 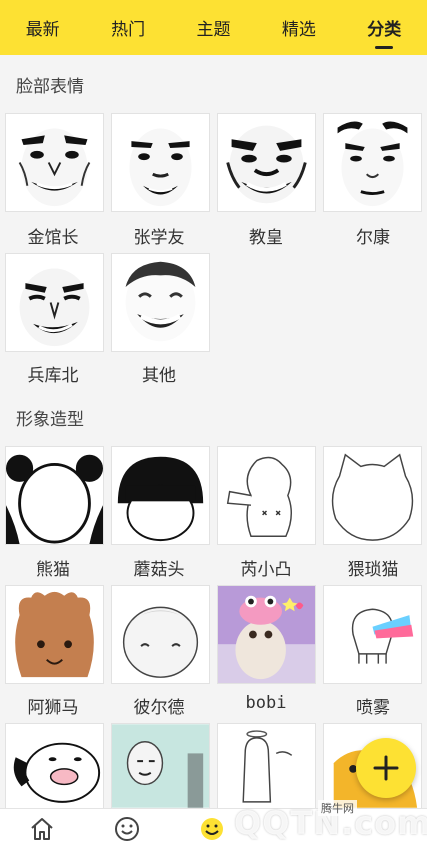 I want to click on image-tile-alpaca, so click(x=54, y=634).